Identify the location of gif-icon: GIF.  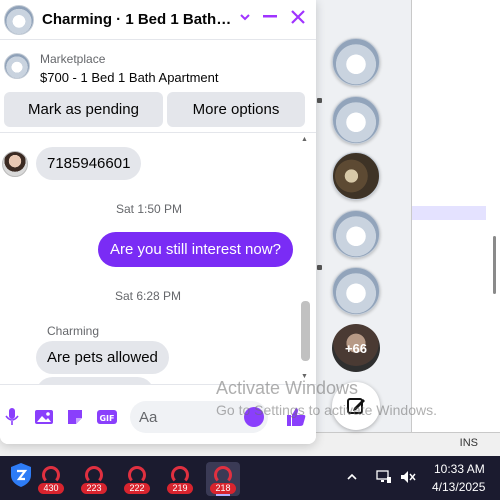
(106, 417).